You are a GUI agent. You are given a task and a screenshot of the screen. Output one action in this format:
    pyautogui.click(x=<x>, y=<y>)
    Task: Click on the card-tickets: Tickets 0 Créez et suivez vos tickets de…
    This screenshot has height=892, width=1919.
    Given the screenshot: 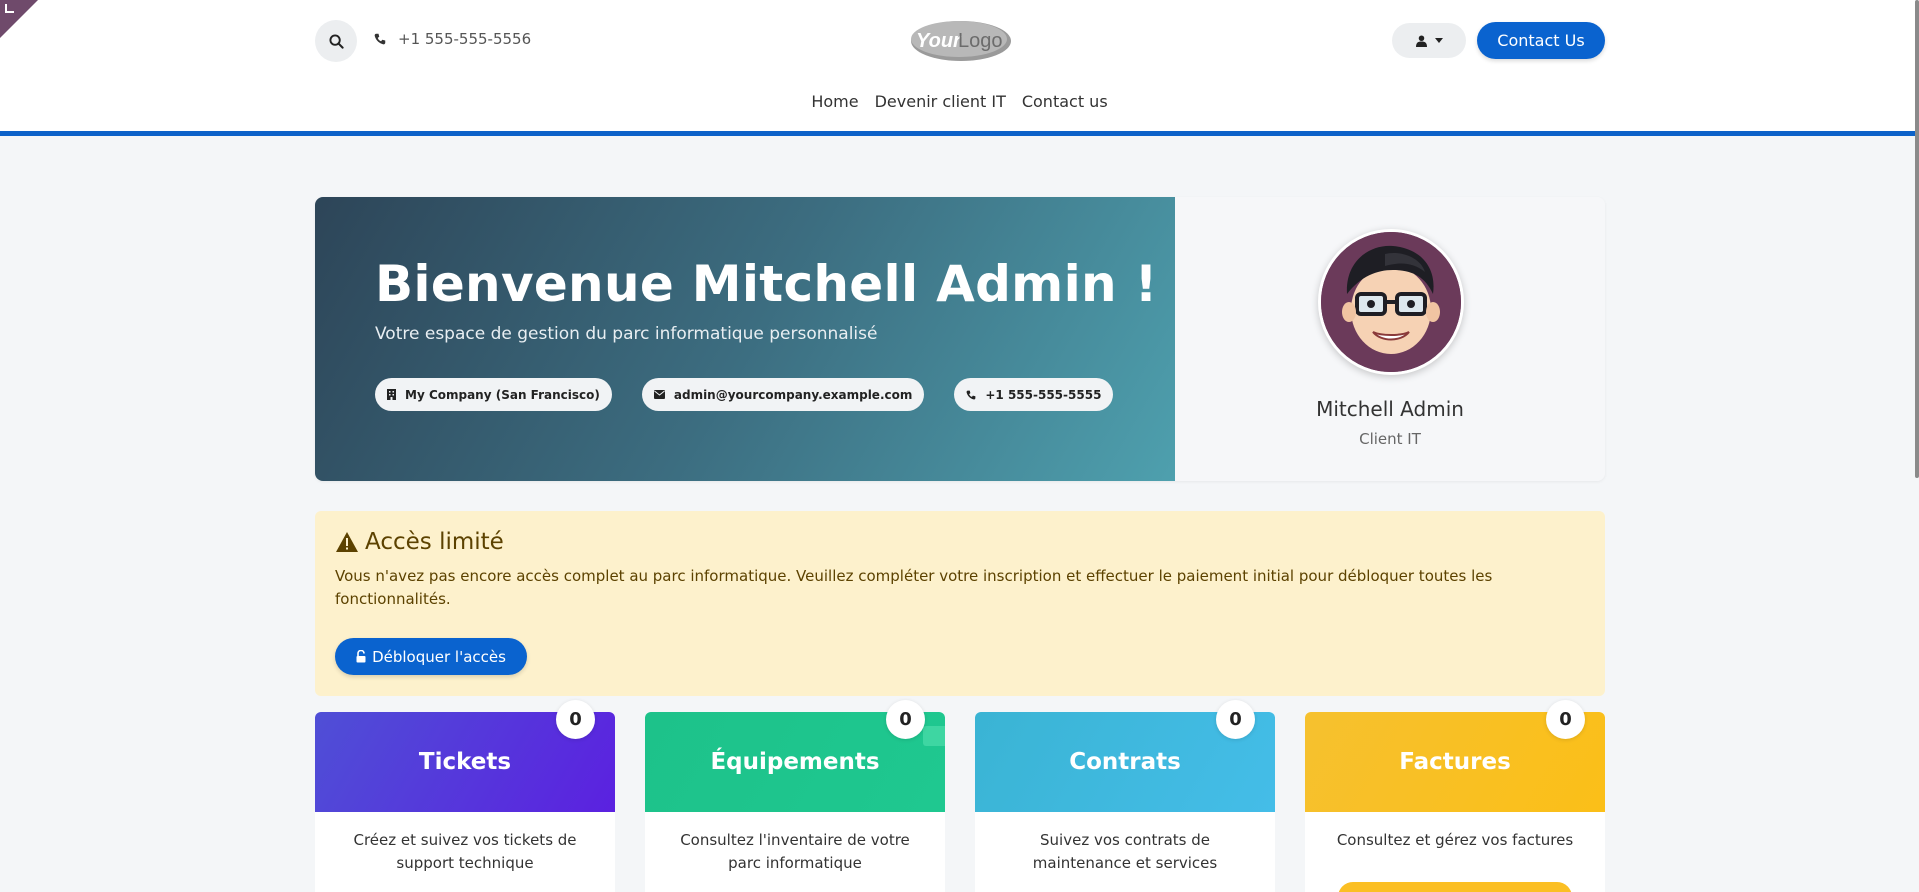 What is the action you would take?
    pyautogui.click(x=465, y=796)
    